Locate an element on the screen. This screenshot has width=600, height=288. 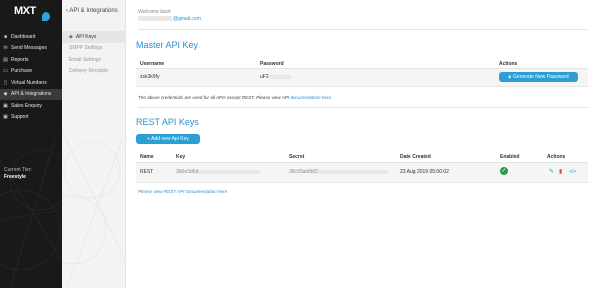
sidebar-item-virtual-numbers: ▯ Virtual Numbers is located at coordinates (31, 83).